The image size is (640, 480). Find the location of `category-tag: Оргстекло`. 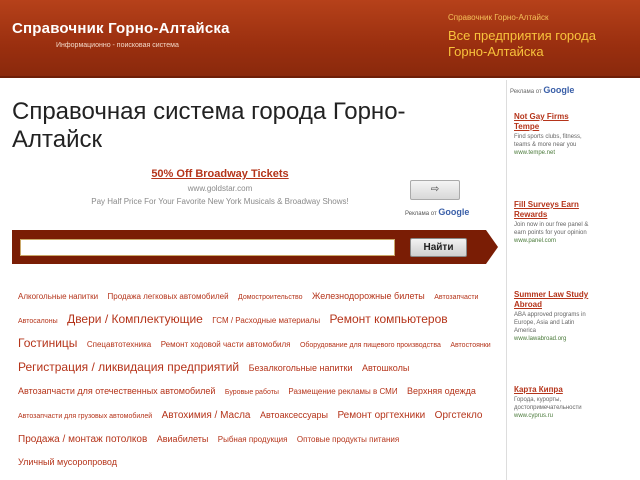

category-tag: Оргстекло is located at coordinates (459, 415).